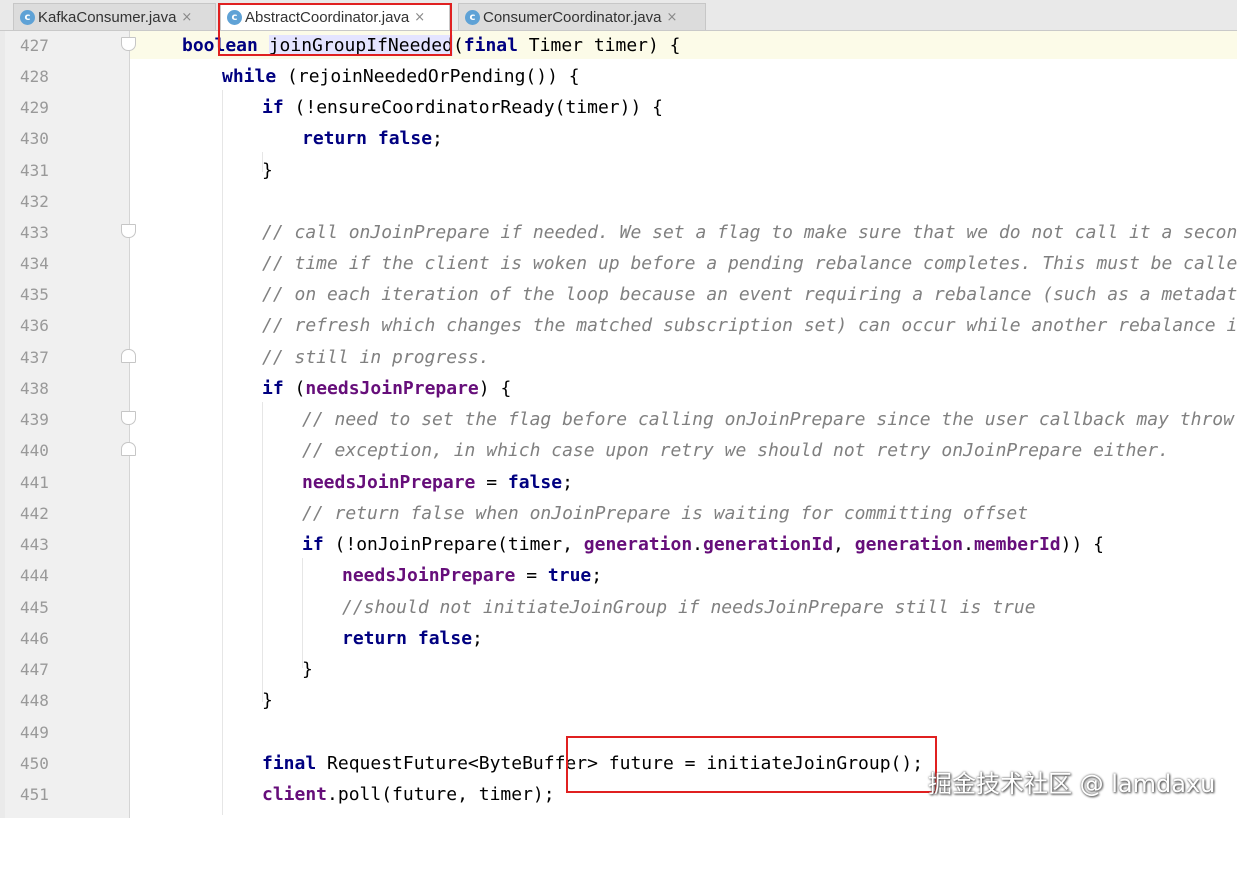 The width and height of the screenshot is (1237, 872). What do you see at coordinates (34, 513) in the screenshot?
I see `line-number: 442` at bounding box center [34, 513].